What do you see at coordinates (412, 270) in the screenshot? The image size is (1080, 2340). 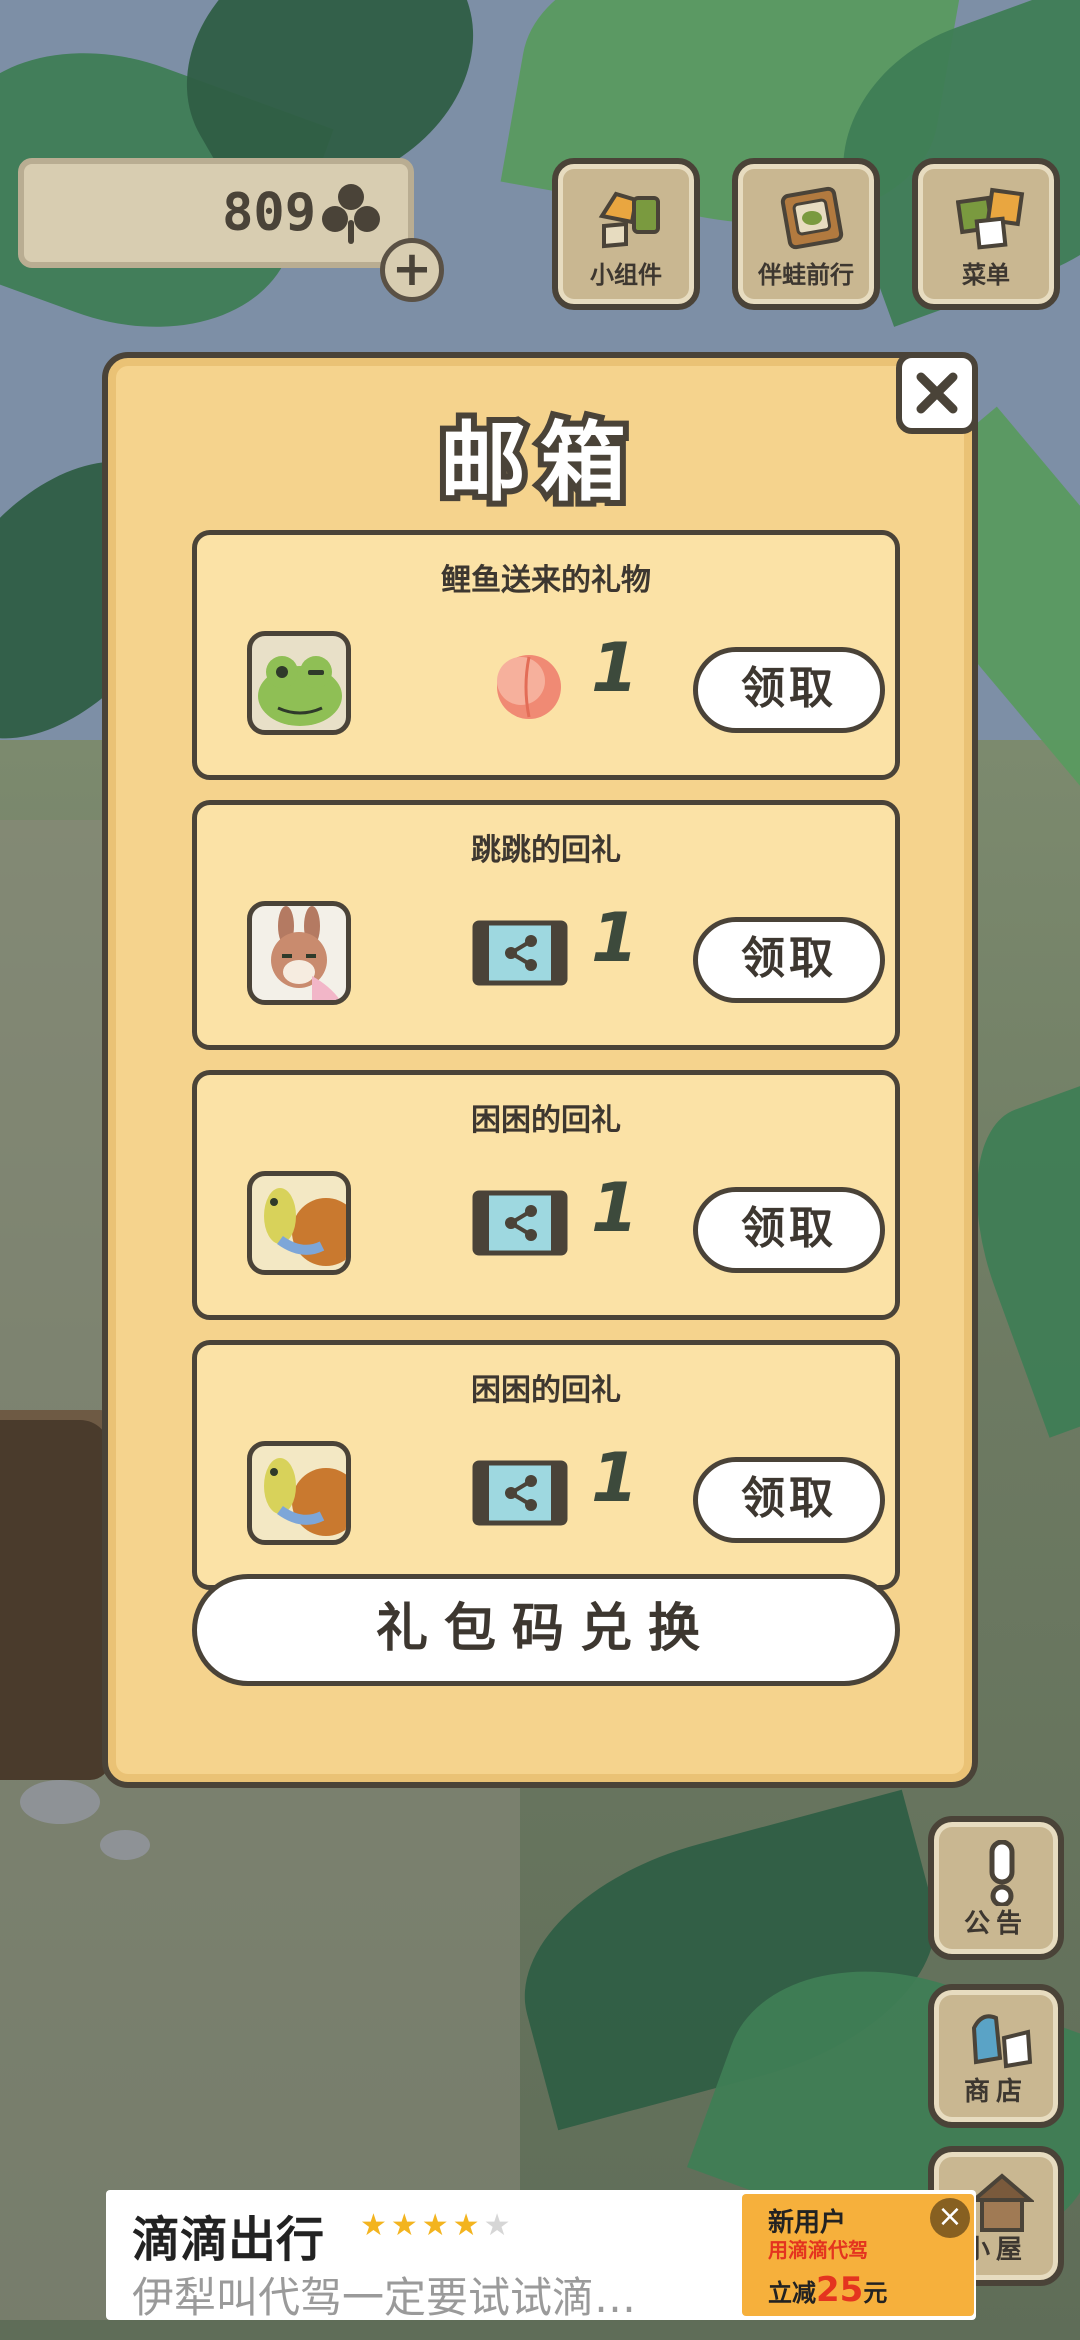 I see `add-clover-button: +` at bounding box center [412, 270].